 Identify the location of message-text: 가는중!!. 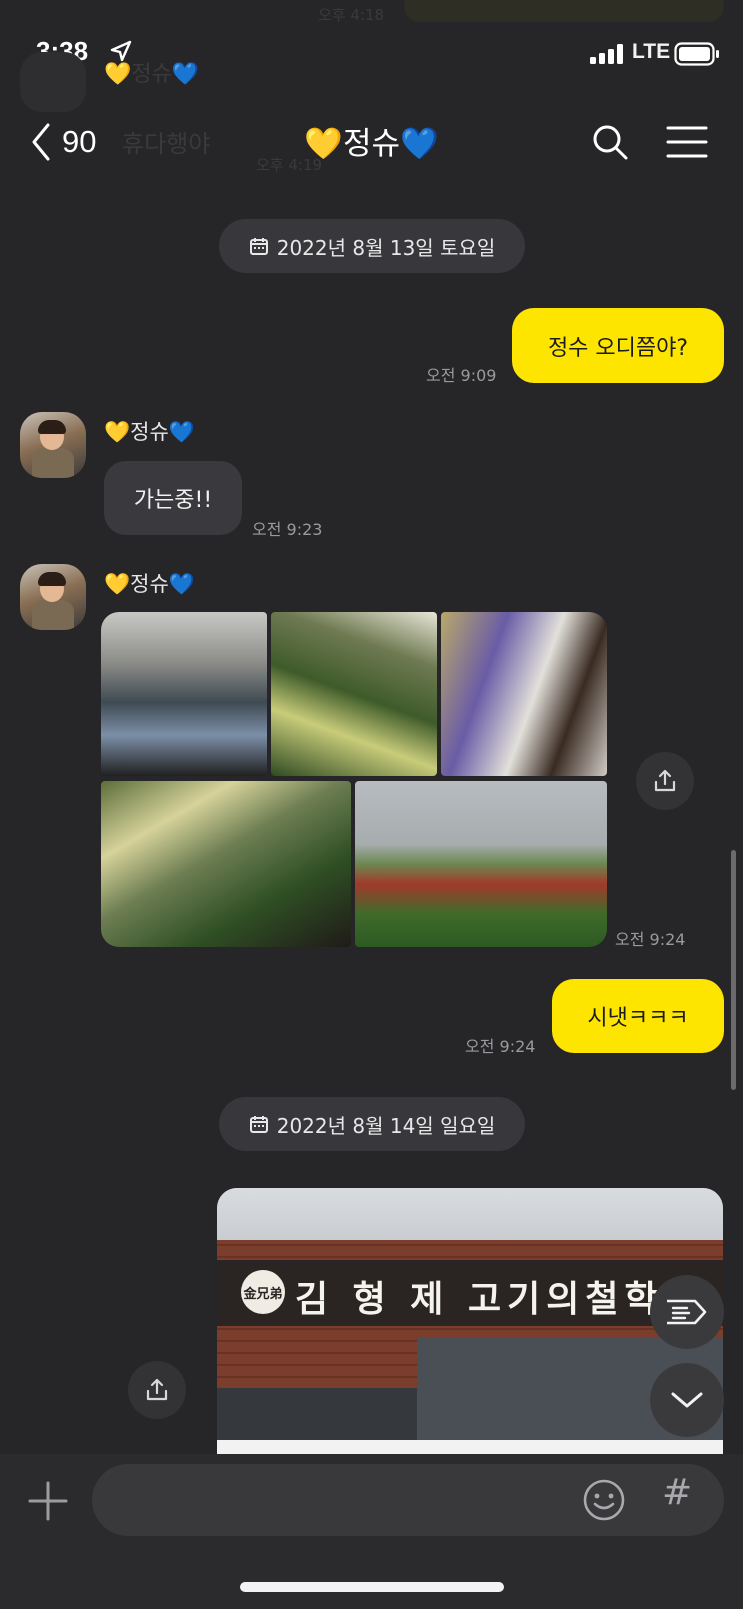
(173, 500).